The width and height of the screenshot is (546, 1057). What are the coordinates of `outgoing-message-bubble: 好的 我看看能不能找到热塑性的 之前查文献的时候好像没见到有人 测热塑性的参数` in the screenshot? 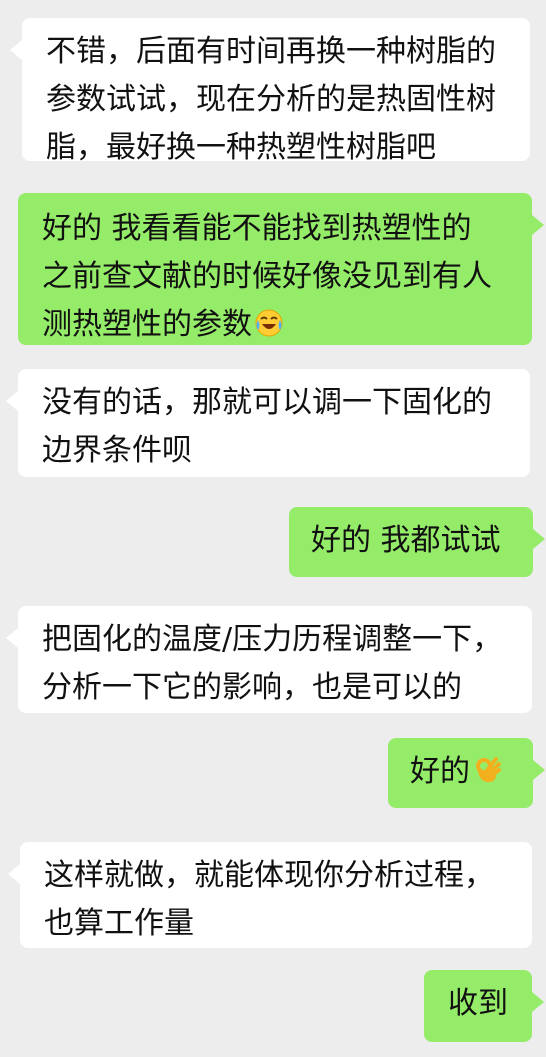 It's located at (281, 269).